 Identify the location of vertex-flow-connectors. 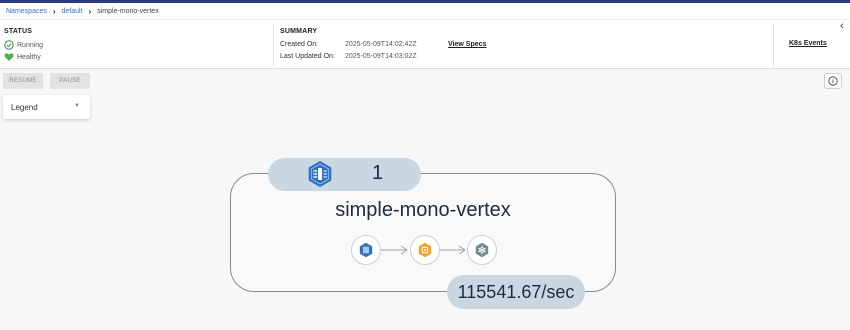
(423, 250).